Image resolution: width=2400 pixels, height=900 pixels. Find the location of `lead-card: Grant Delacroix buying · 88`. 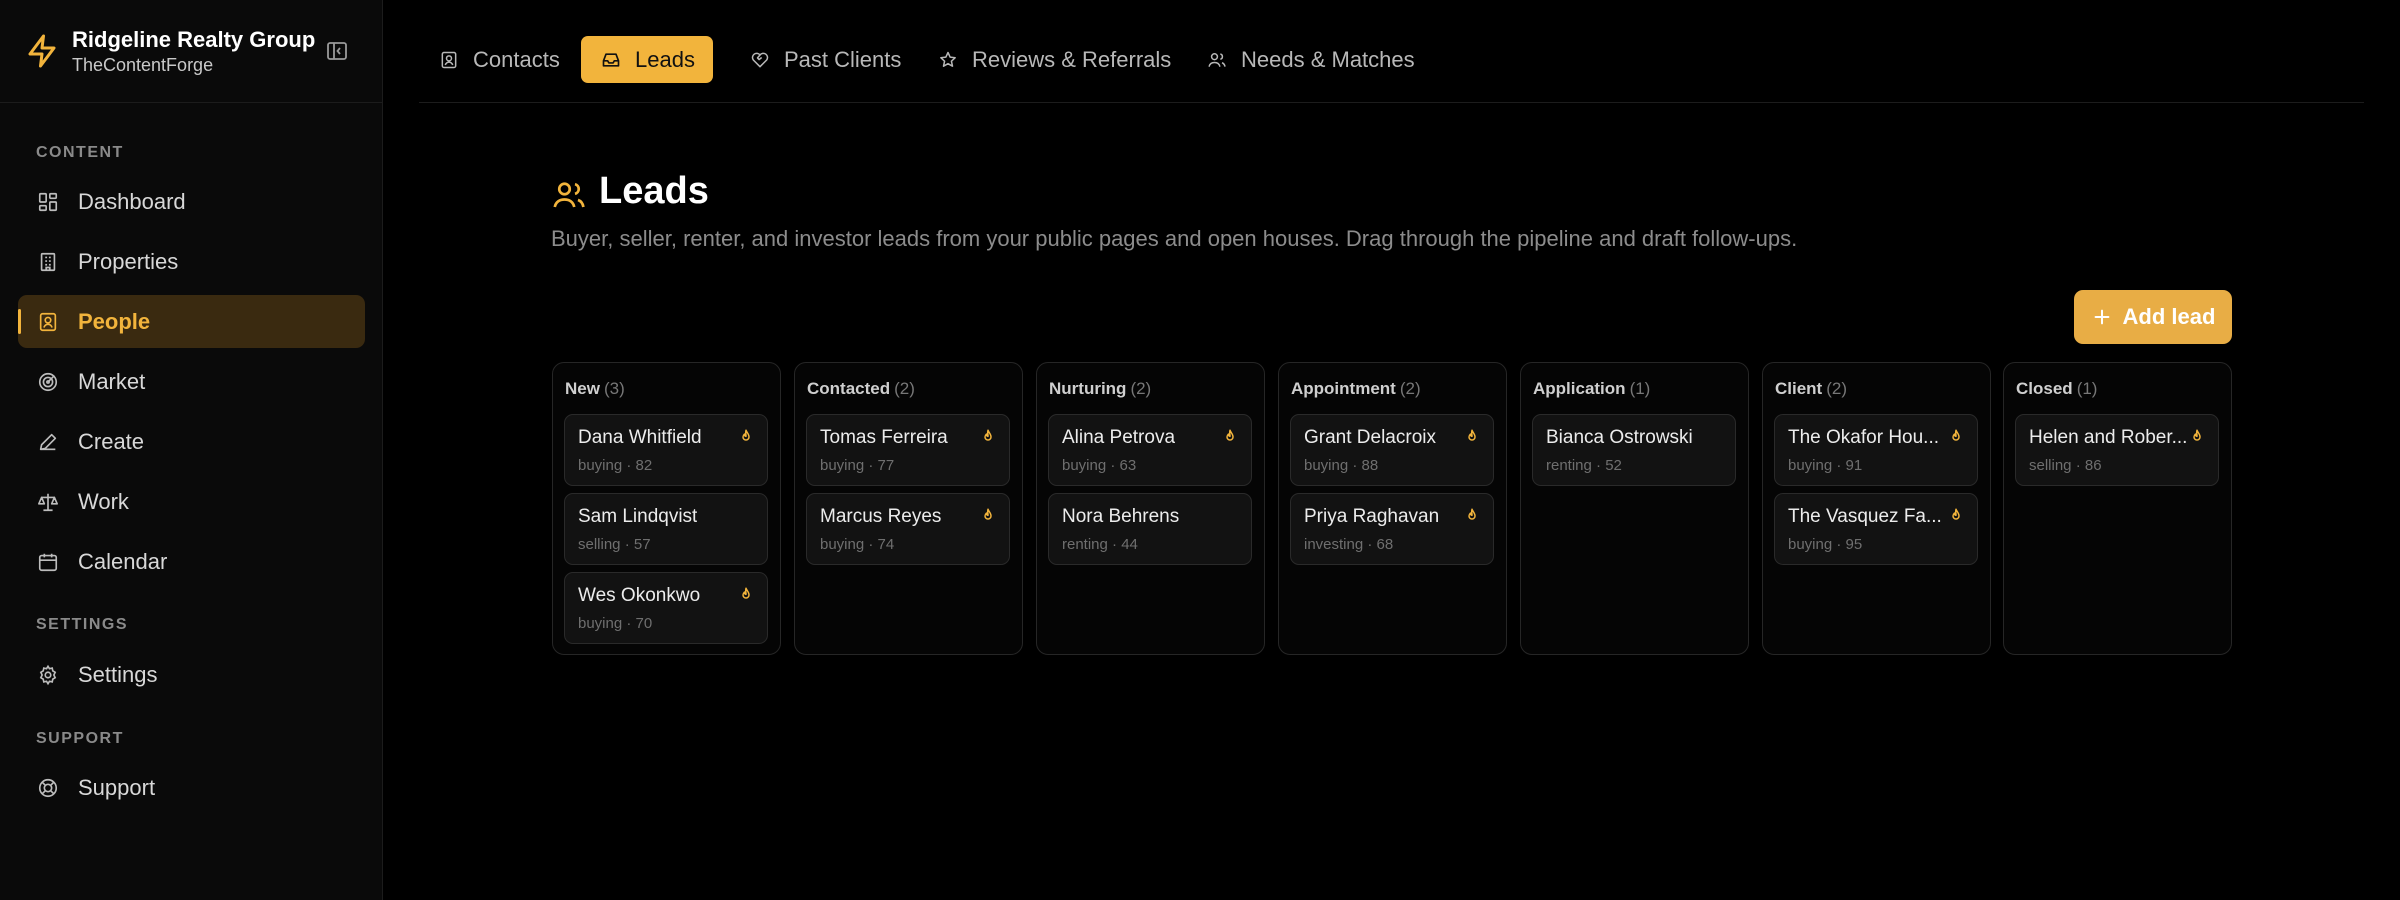

lead-card: Grant Delacroix buying · 88 is located at coordinates (1392, 450).